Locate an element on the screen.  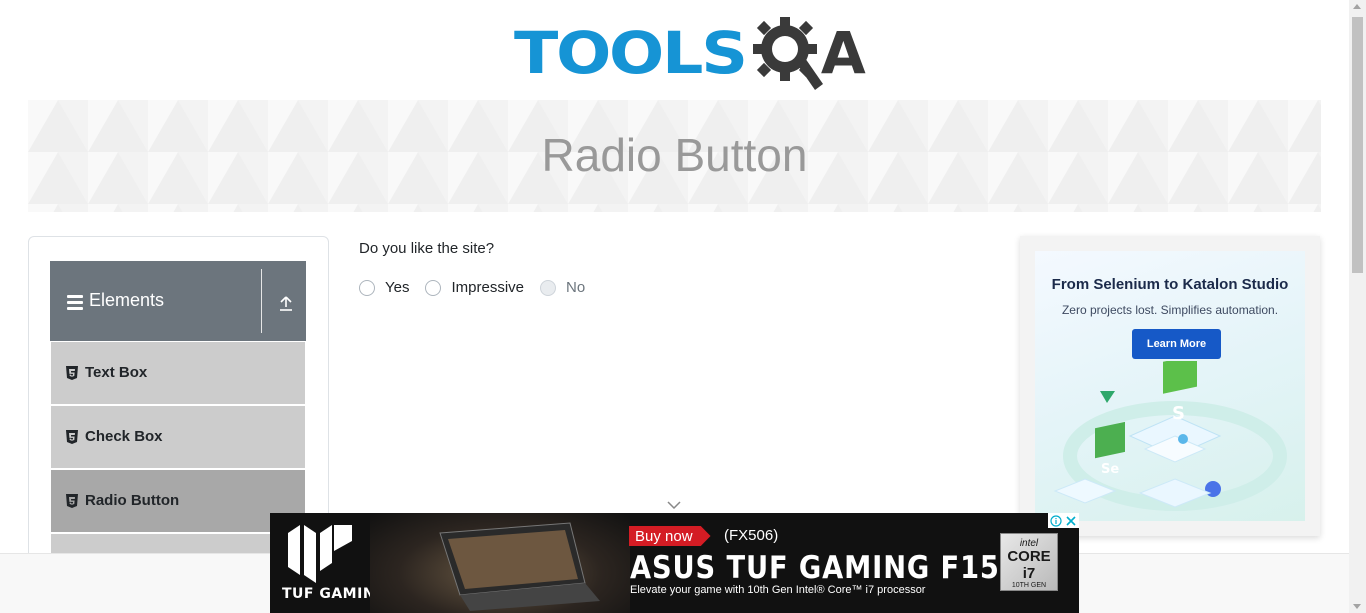
radio-label: Impressive is located at coordinates (487, 287).